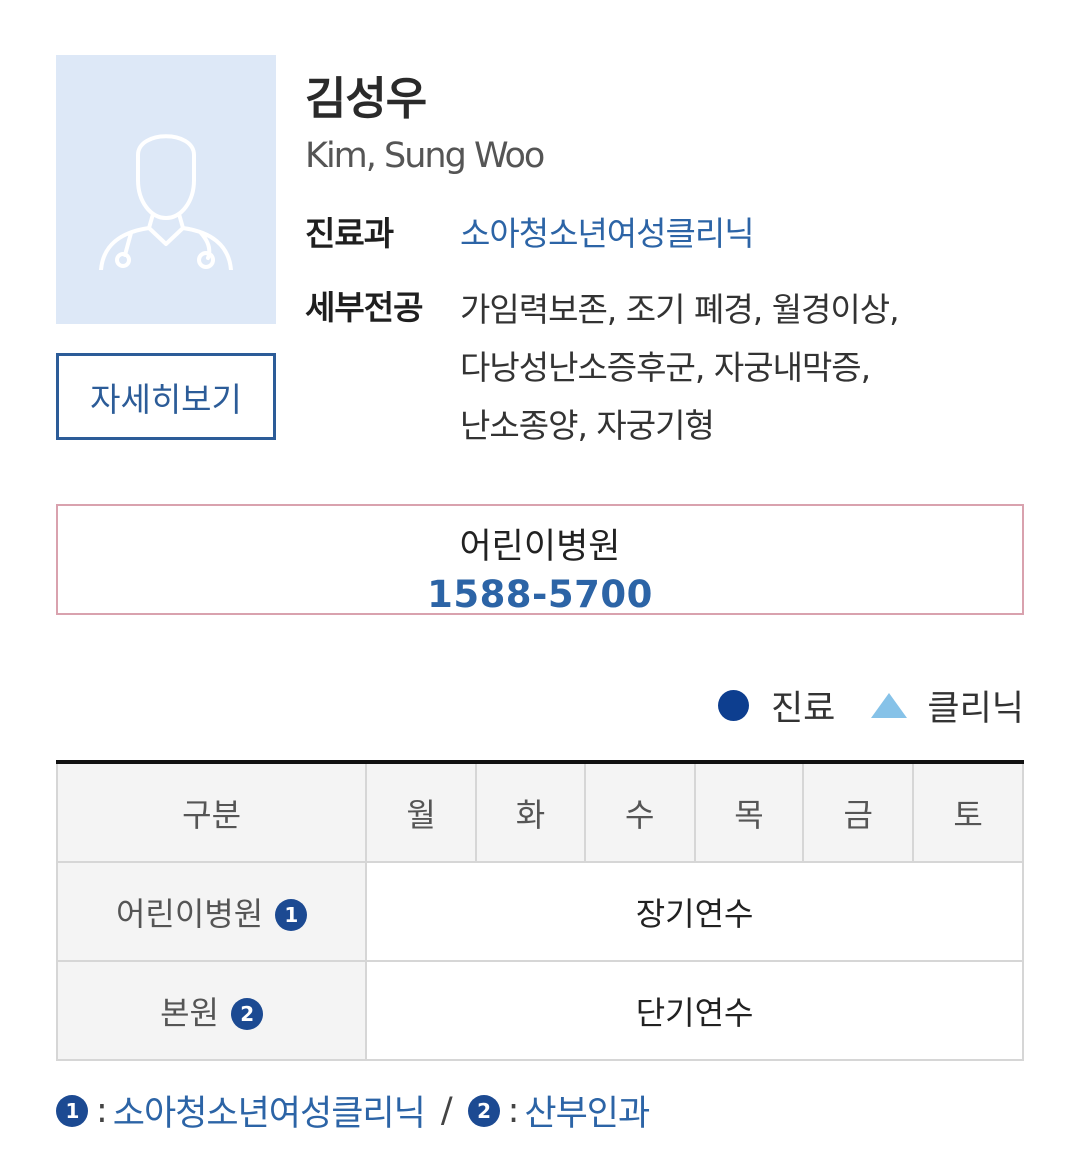 This screenshot has width=1080, height=1161. What do you see at coordinates (968, 812) in the screenshot?
I see `header-day-sat: 토` at bounding box center [968, 812].